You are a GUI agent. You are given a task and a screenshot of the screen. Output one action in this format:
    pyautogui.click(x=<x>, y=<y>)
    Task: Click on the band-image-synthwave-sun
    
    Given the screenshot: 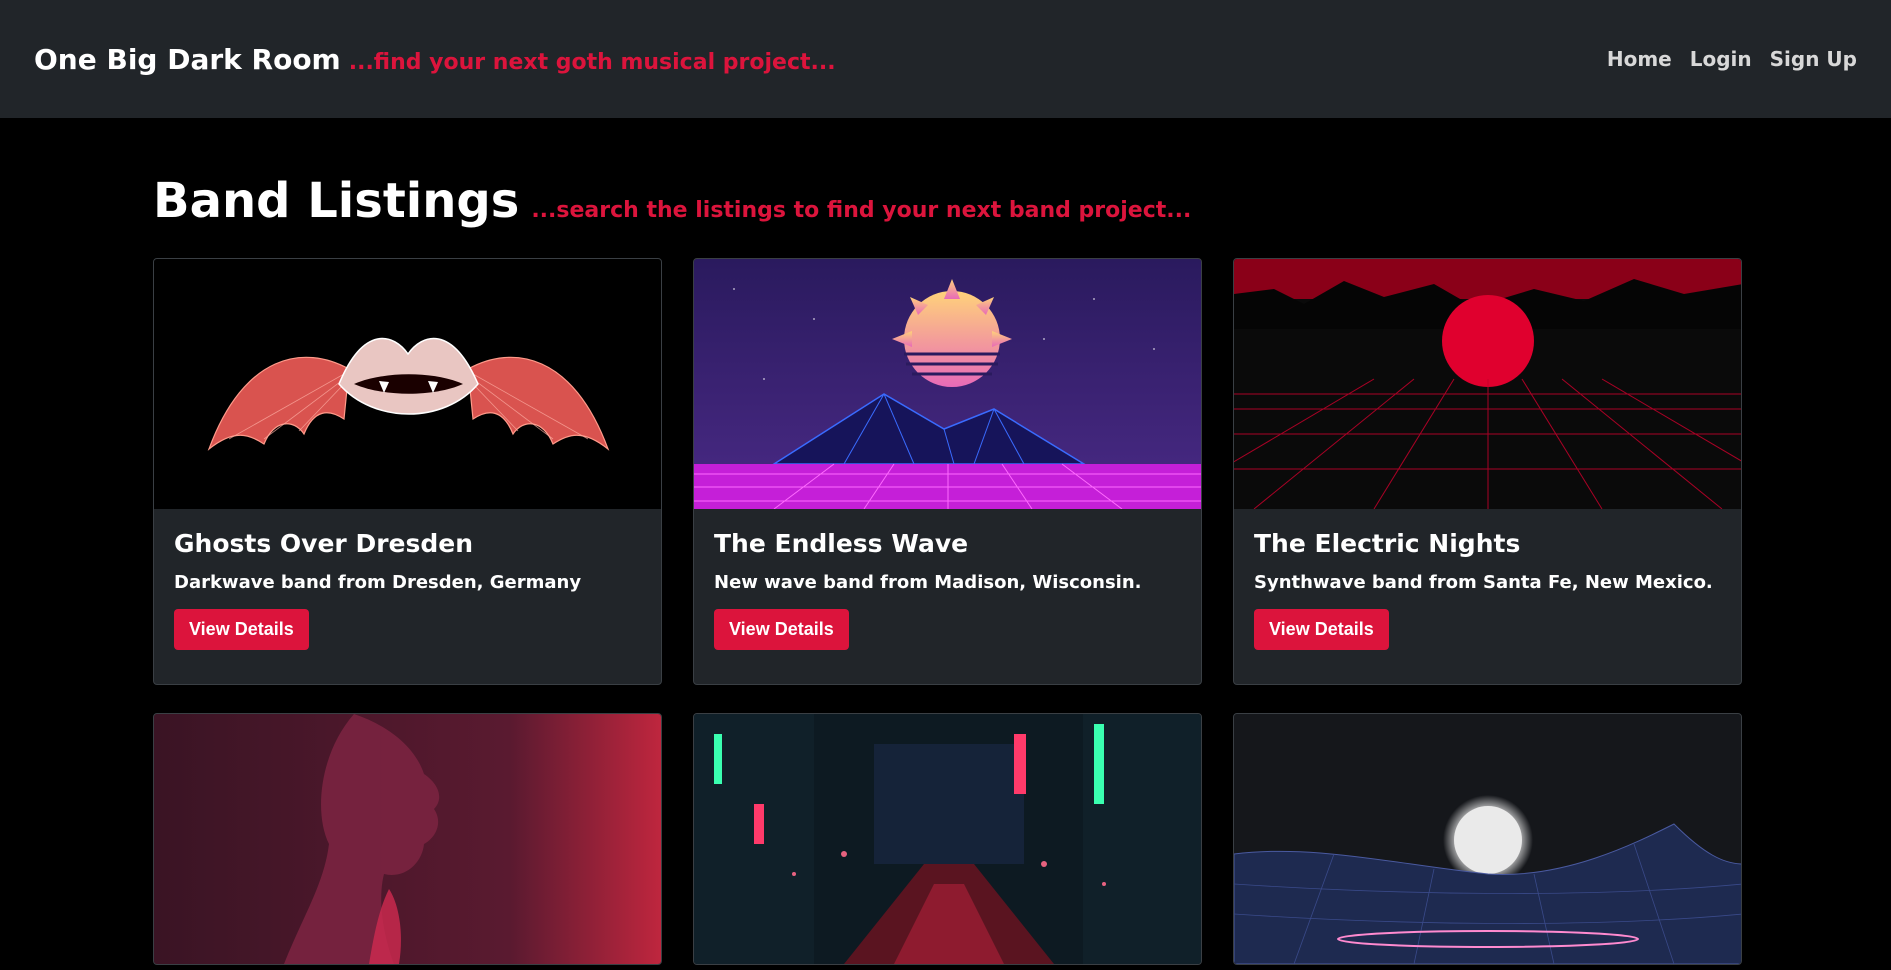 What is the action you would take?
    pyautogui.click(x=947, y=384)
    